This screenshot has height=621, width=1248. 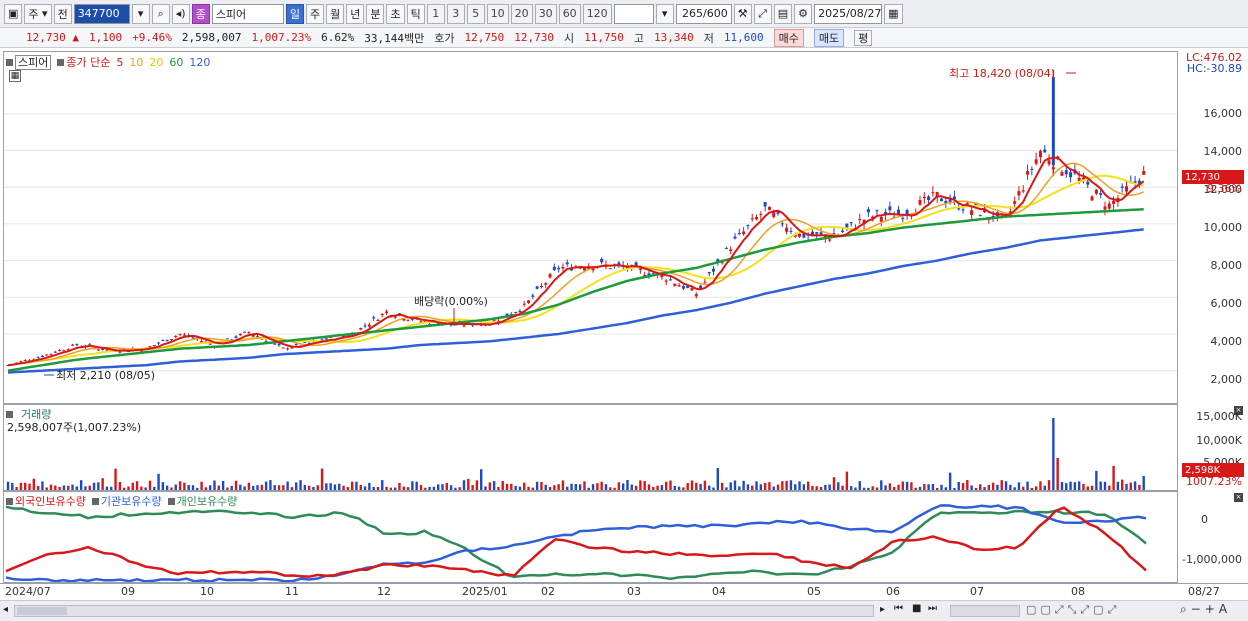 I want to click on zoom-icon: ⌕−+A, so click(x=1205, y=609).